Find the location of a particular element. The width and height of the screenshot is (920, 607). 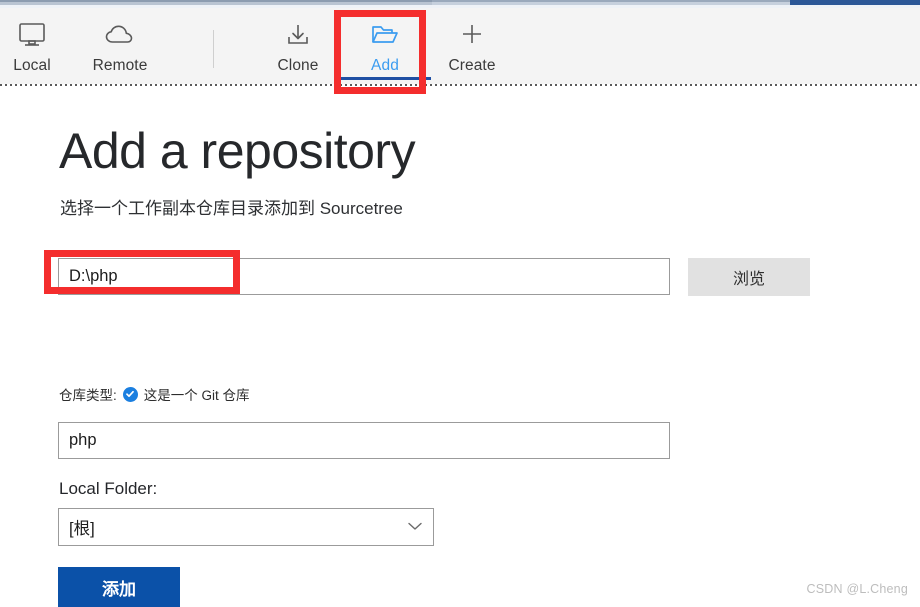

watermark: CSDN @L.Cheng is located at coordinates (857, 589).